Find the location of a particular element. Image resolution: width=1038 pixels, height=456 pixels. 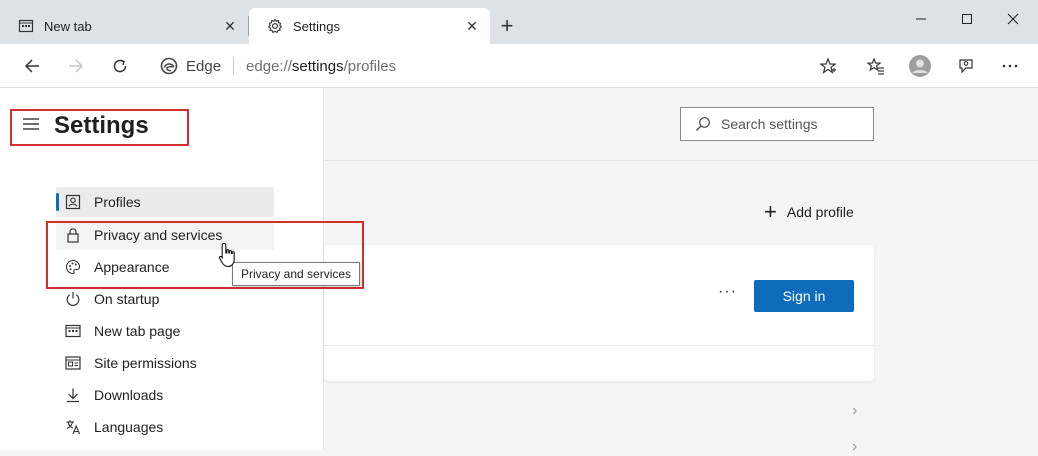

sidebar-item-label: New tab page is located at coordinates (137, 331).